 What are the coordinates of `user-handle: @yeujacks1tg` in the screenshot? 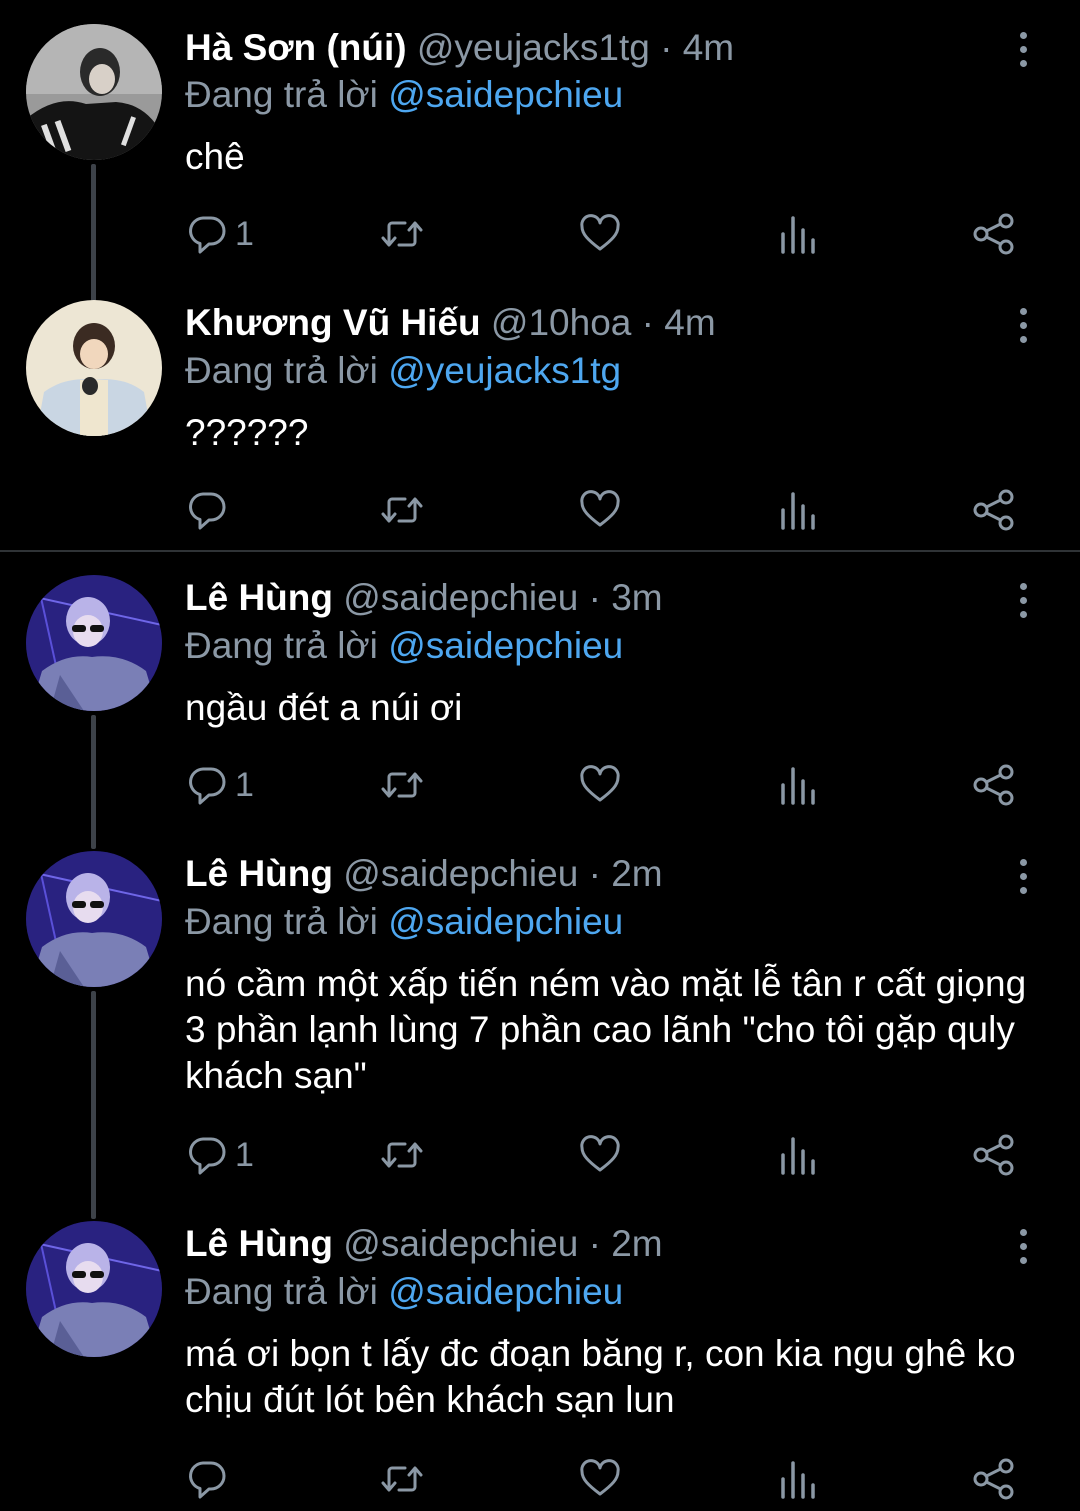 It's located at (533, 47).